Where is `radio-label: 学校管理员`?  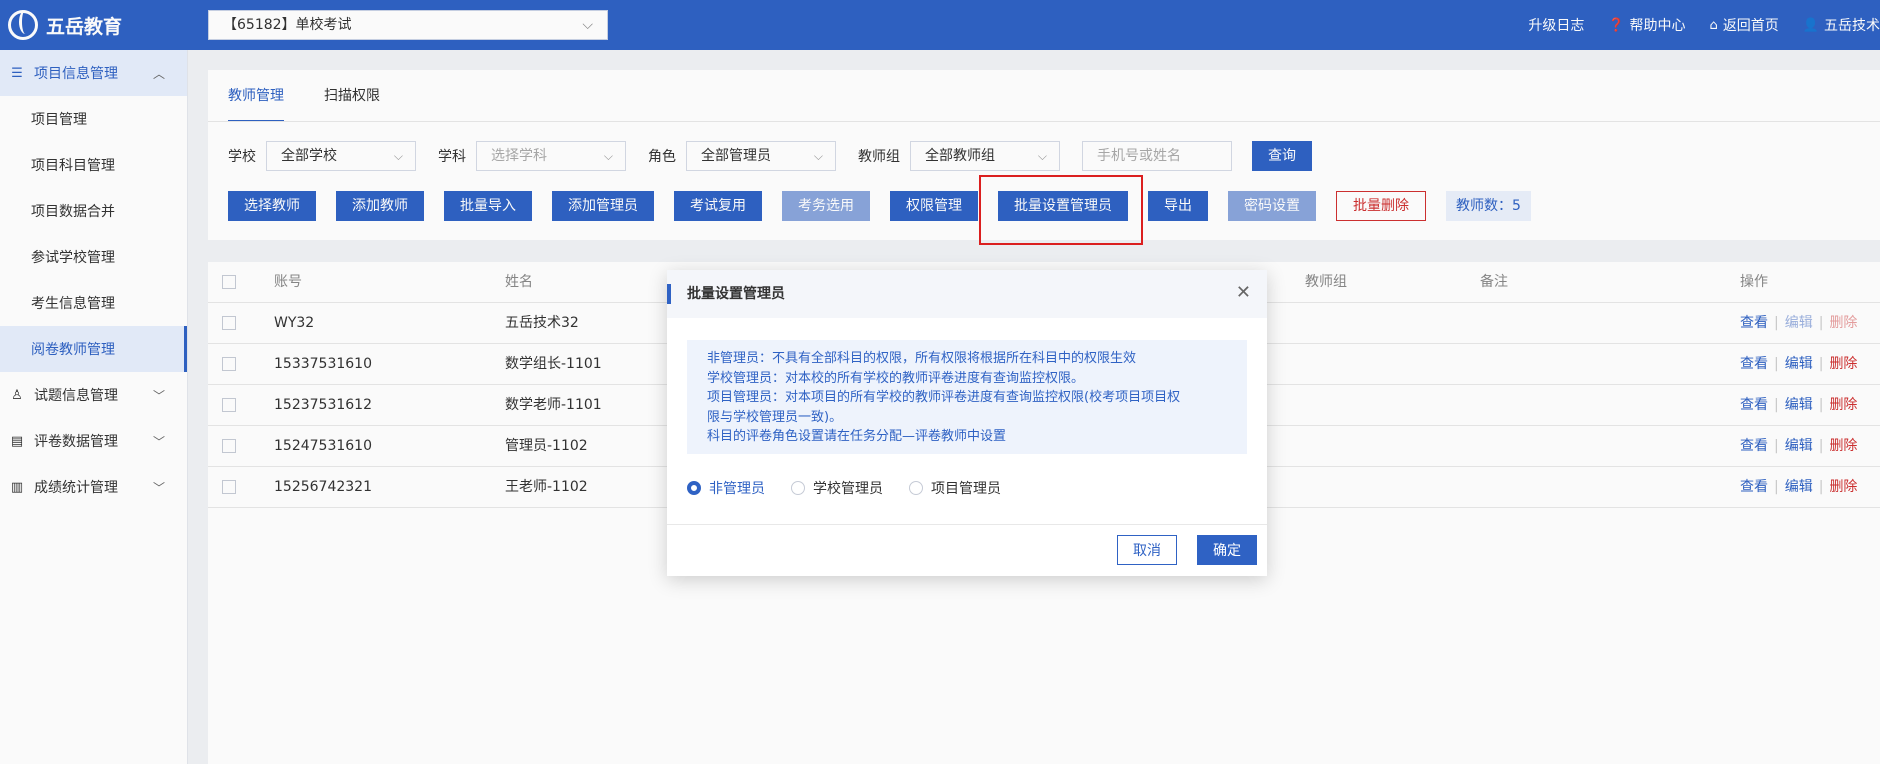 radio-label: 学校管理员 is located at coordinates (848, 489).